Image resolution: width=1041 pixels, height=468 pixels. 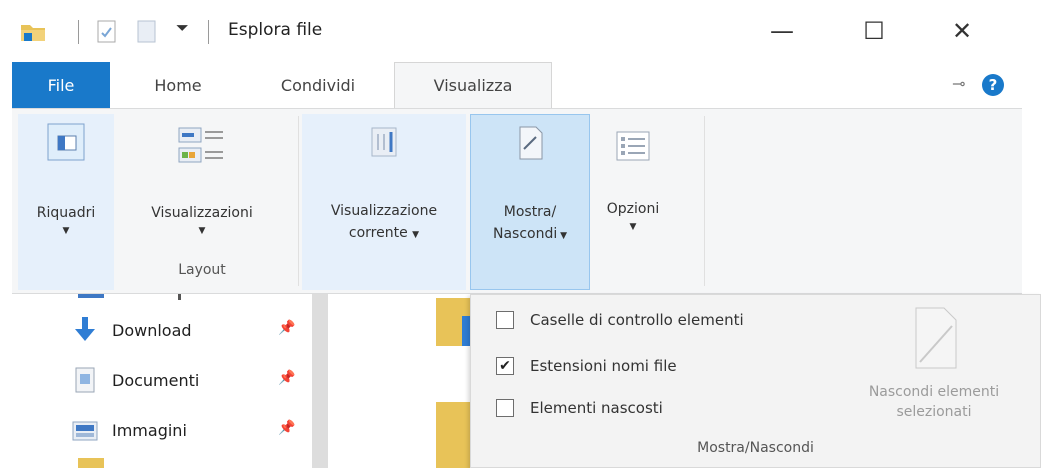 I want to click on views-label: Visualizzazioni, so click(x=202, y=213).